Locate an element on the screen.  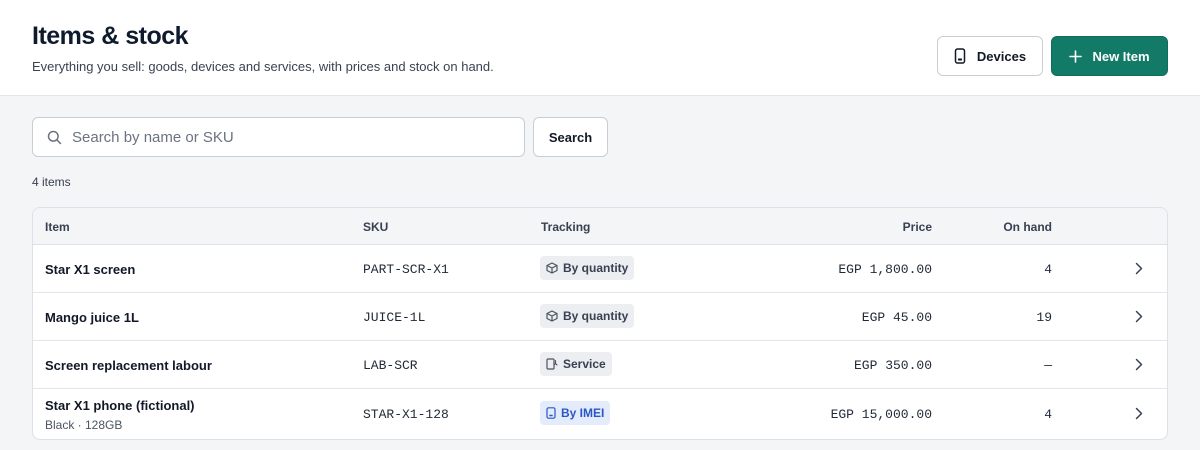
item-price: EGP 1,800.00 is located at coordinates (885, 269).